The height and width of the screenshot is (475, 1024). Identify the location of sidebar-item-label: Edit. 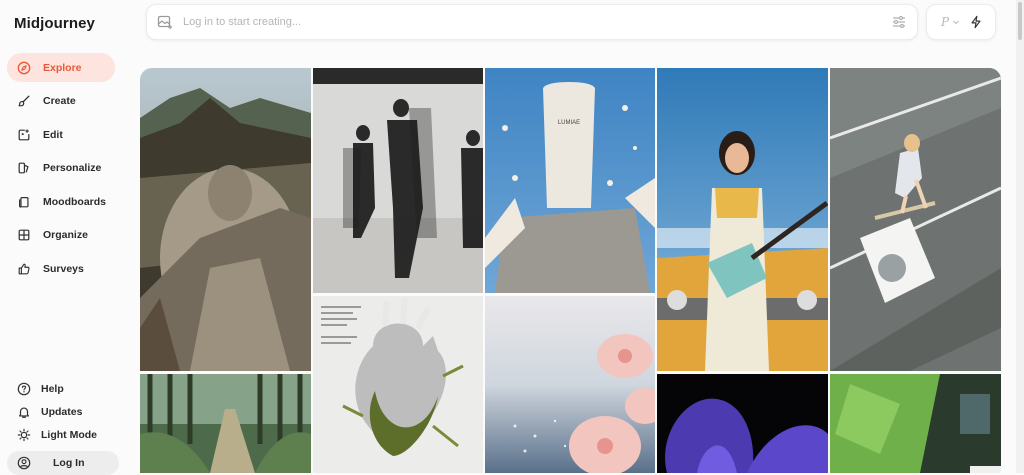
(53, 134).